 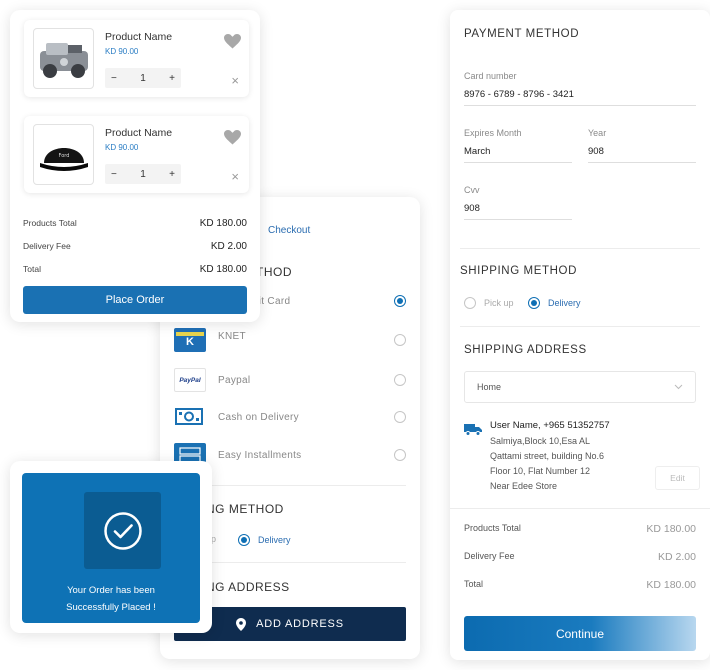 What do you see at coordinates (470, 303) in the screenshot?
I see `radio-pickup` at bounding box center [470, 303].